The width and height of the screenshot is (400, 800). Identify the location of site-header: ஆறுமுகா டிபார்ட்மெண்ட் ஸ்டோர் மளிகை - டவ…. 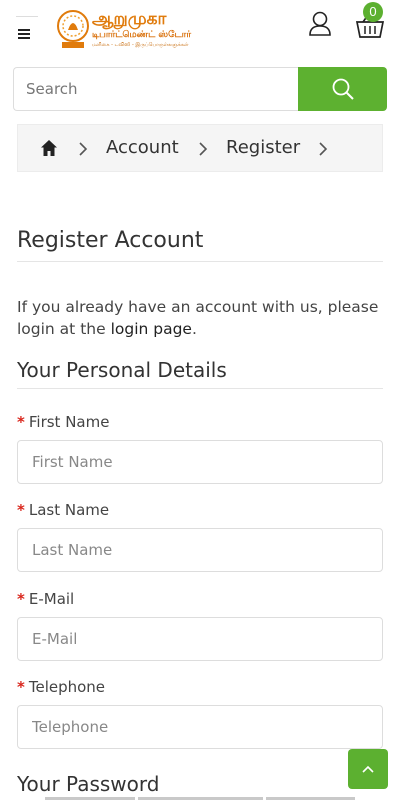
(200, 31).